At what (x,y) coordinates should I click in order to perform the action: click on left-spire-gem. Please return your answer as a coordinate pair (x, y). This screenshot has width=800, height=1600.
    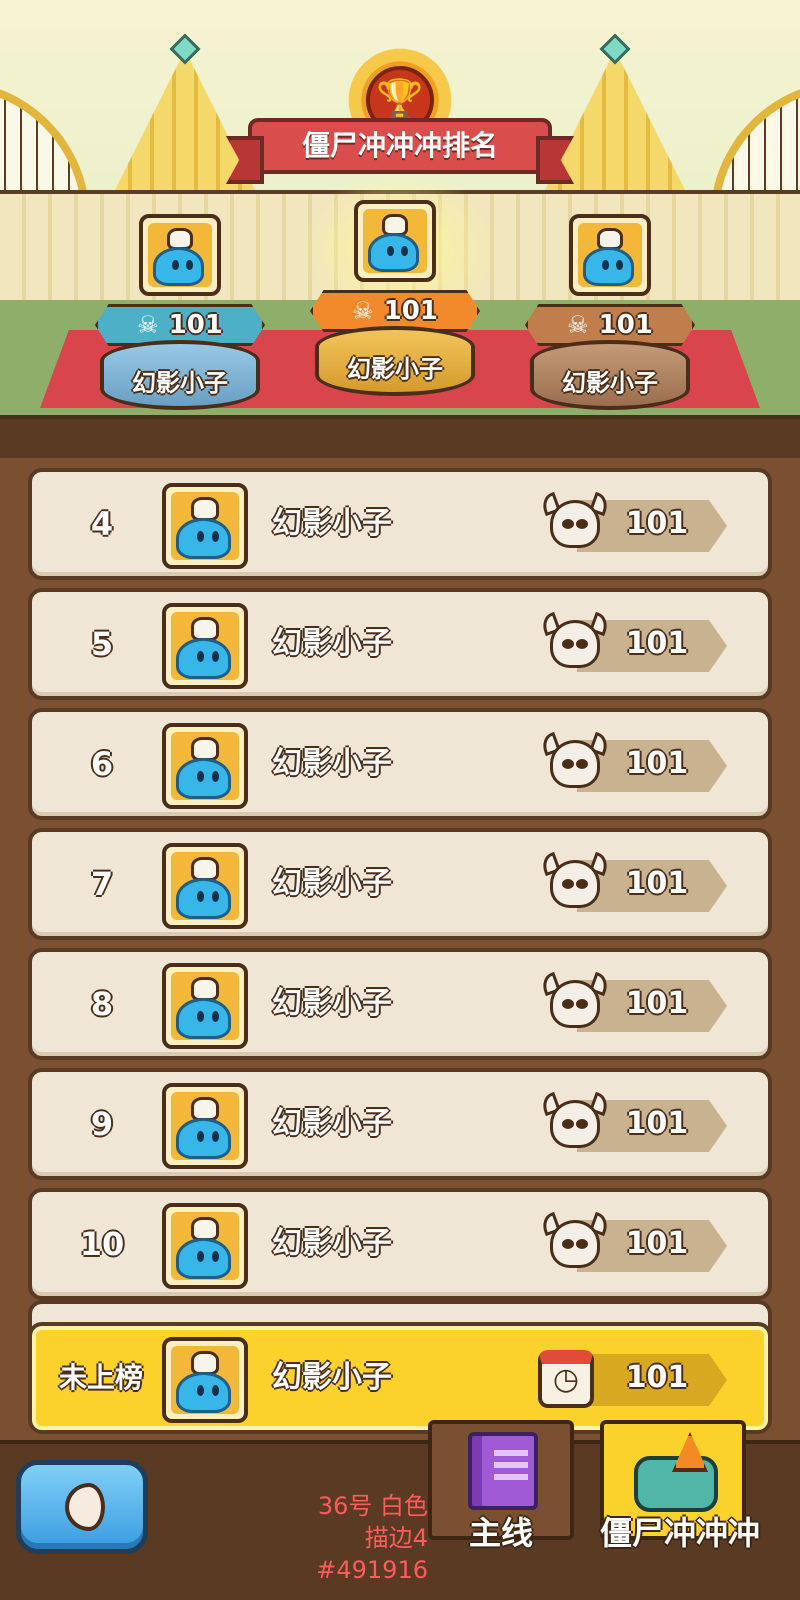
    Looking at the image, I should click on (185, 49).